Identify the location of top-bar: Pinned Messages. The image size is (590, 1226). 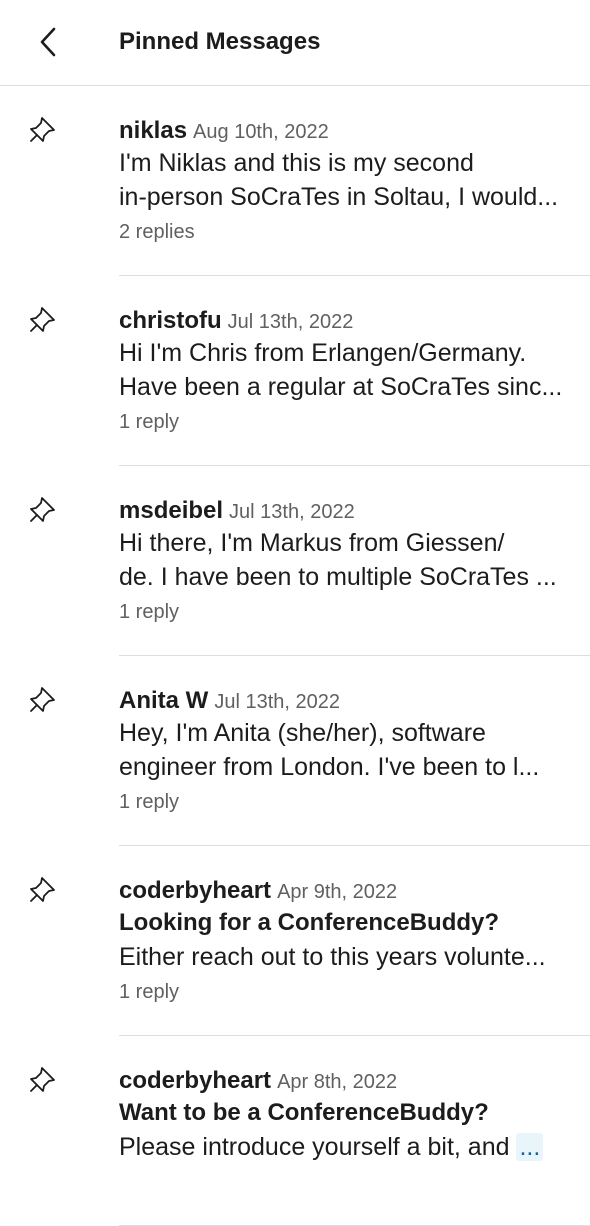
(295, 43).